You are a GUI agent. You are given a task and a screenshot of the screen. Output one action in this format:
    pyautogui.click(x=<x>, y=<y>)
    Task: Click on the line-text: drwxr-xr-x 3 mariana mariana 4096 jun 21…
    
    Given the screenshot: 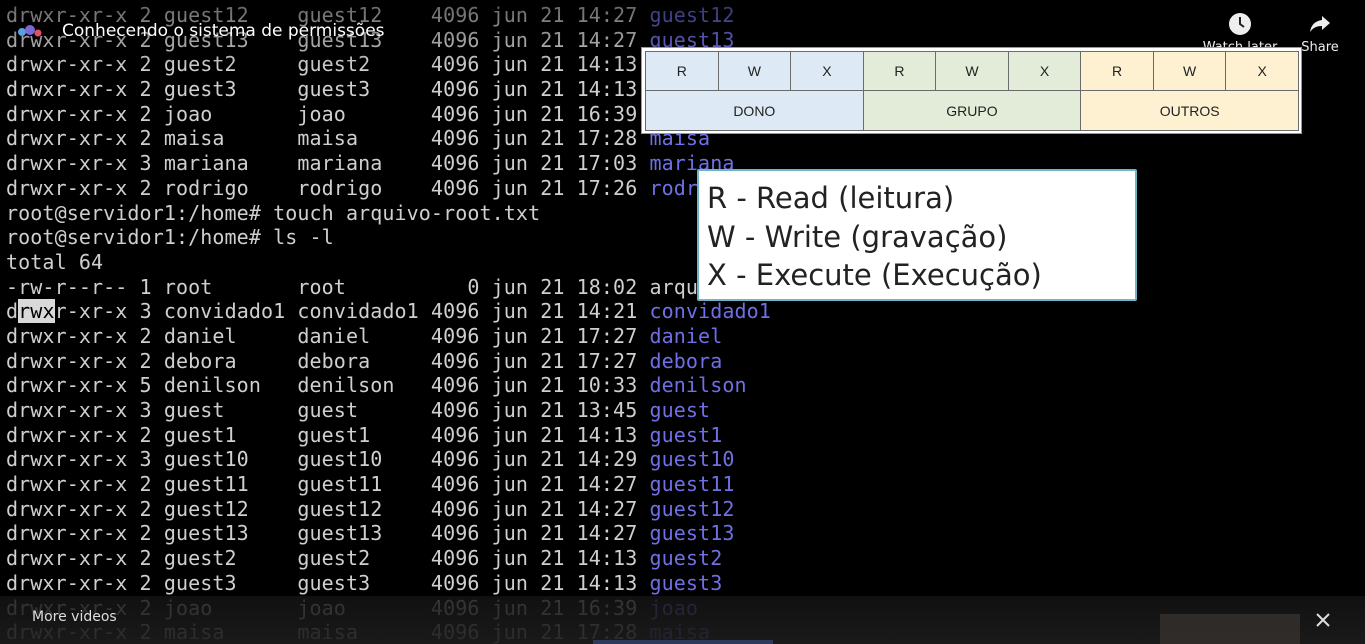 What is the action you would take?
    pyautogui.click(x=328, y=163)
    